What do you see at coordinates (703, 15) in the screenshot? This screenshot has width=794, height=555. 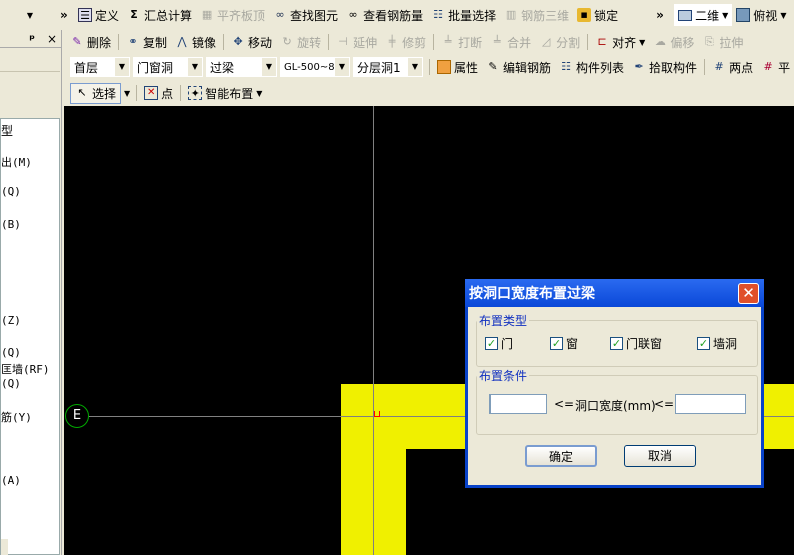 I see `view-mode-select: 二维 ▼` at bounding box center [703, 15].